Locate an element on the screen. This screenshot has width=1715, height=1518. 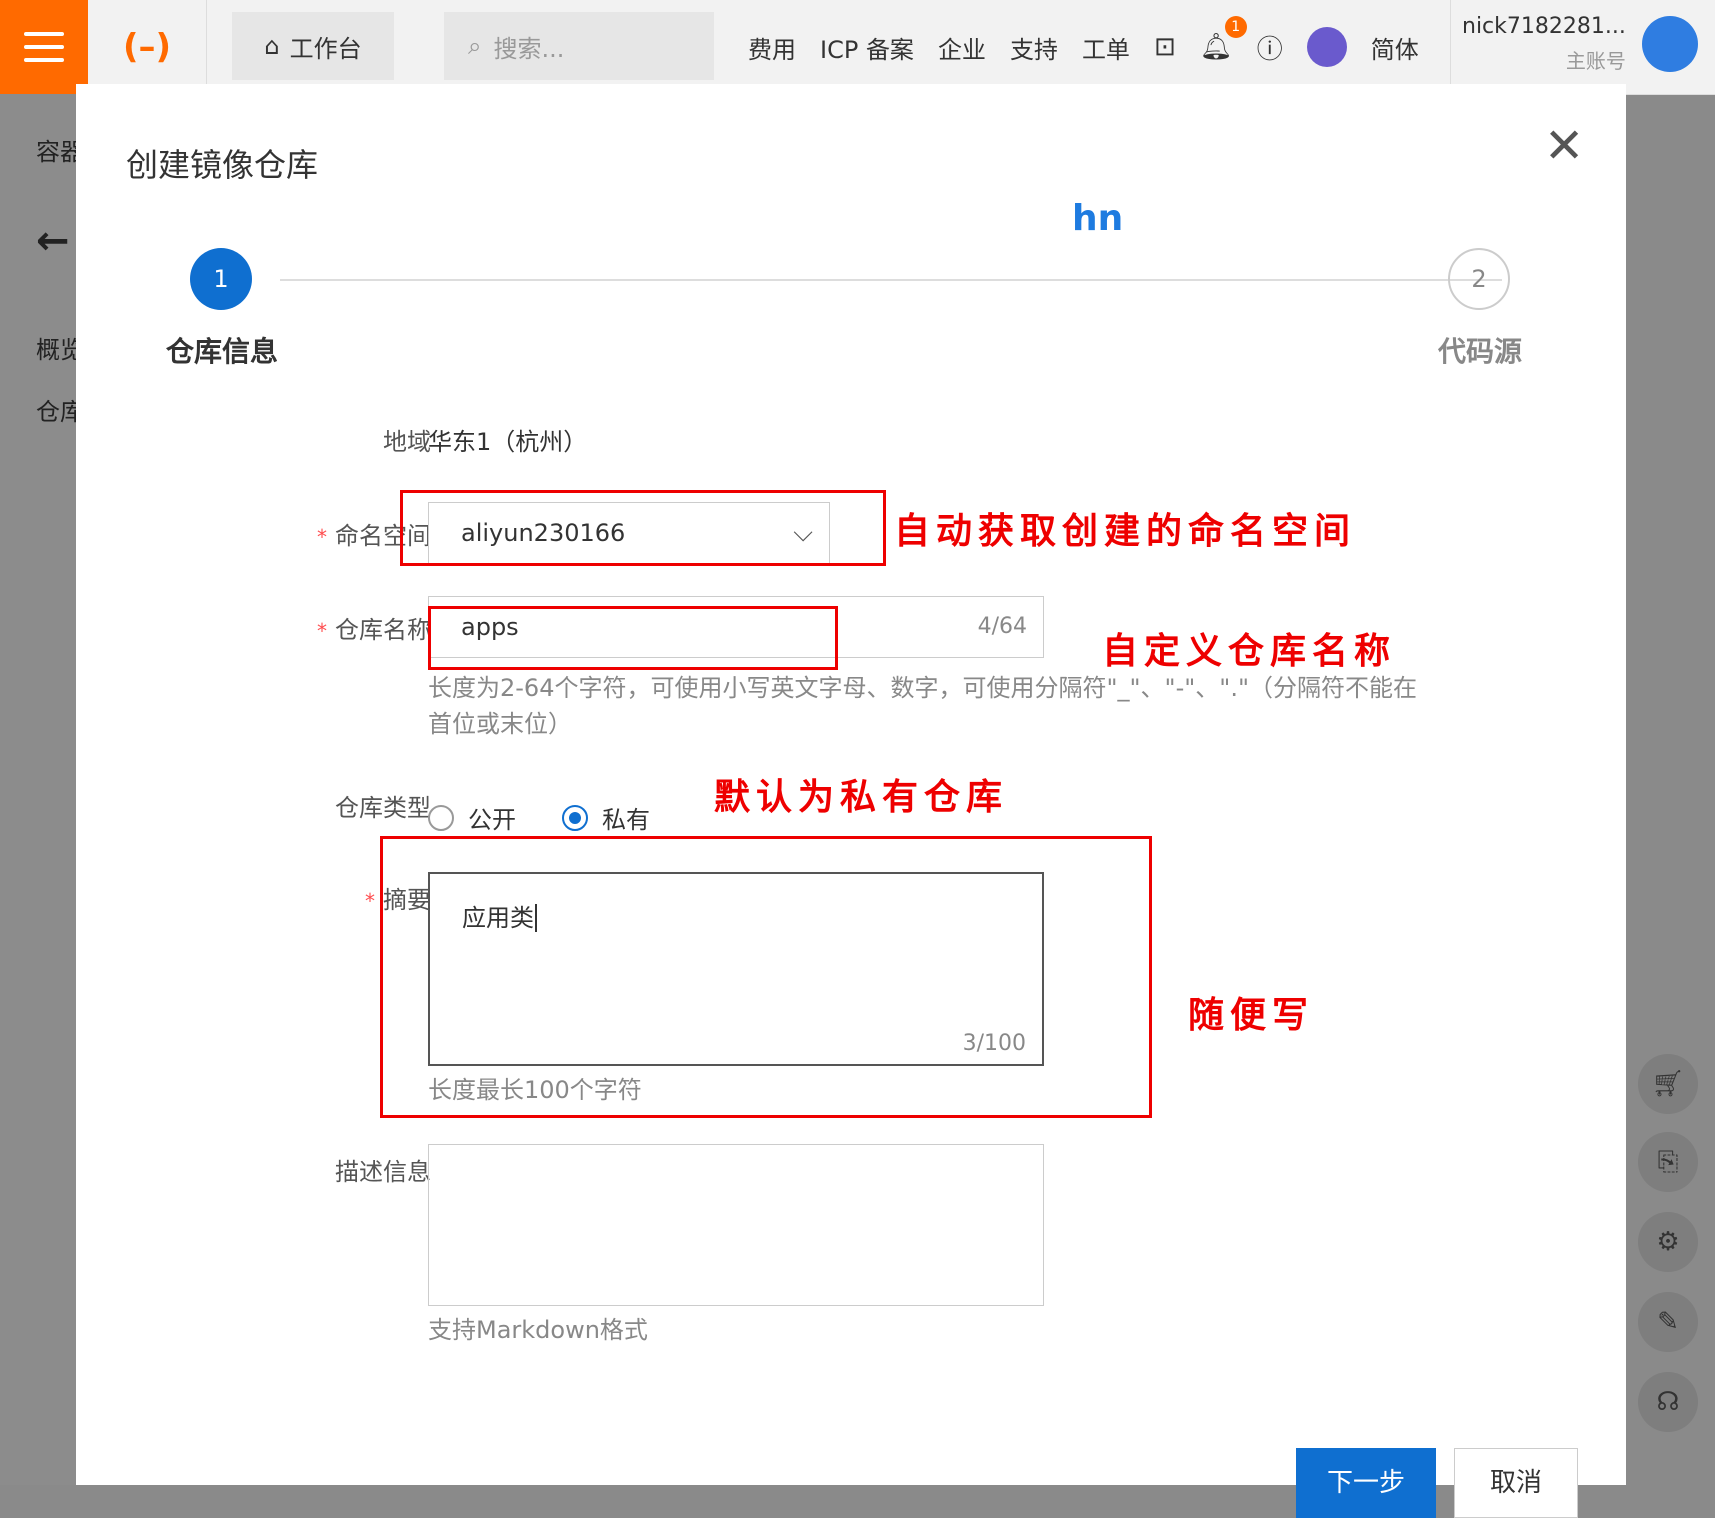
ai-assistant-icon is located at coordinates (1326, 47).